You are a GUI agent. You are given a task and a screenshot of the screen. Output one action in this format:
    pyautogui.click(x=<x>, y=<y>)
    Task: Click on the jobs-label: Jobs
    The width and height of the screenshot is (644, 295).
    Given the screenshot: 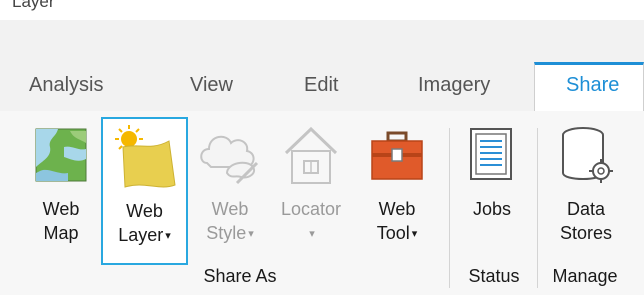 What is the action you would take?
    pyautogui.click(x=492, y=209)
    